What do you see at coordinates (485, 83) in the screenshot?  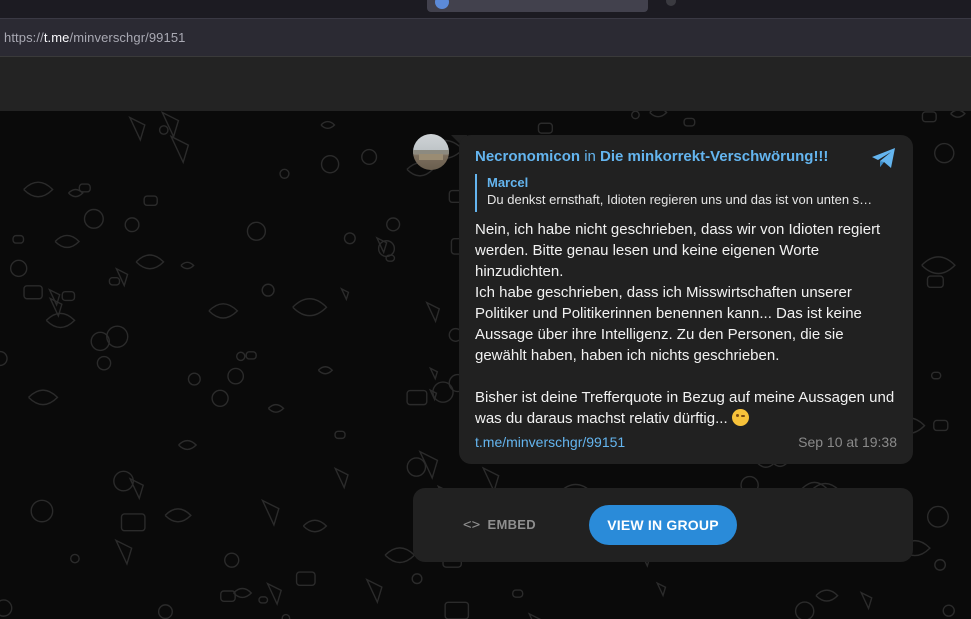 I see `page-top-bar` at bounding box center [485, 83].